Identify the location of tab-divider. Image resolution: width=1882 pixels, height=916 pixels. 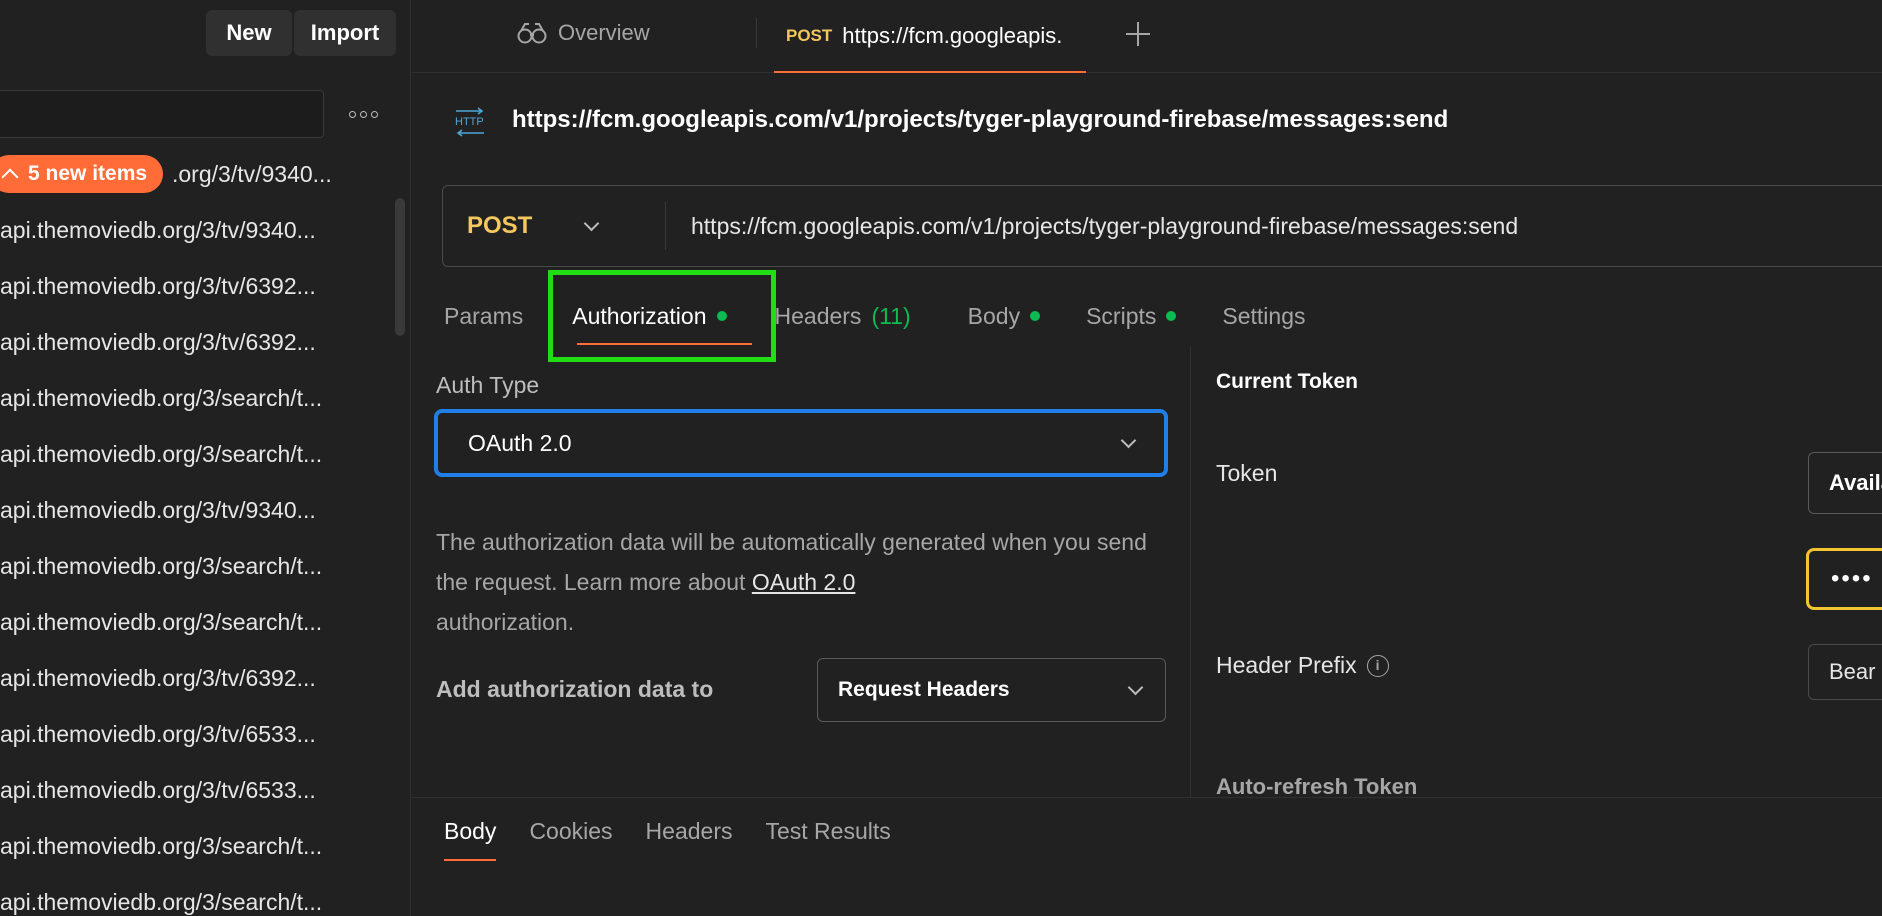
(756, 33).